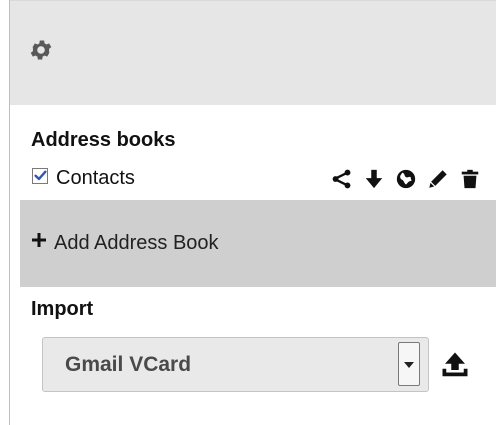  What do you see at coordinates (374, 179) in the screenshot?
I see `download-icon` at bounding box center [374, 179].